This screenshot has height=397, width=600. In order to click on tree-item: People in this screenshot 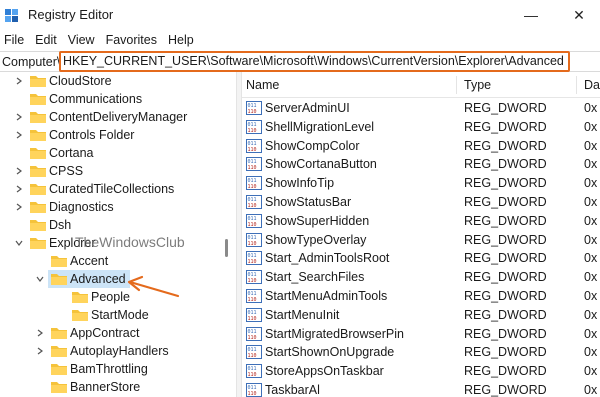, I will do `click(114, 297)`.